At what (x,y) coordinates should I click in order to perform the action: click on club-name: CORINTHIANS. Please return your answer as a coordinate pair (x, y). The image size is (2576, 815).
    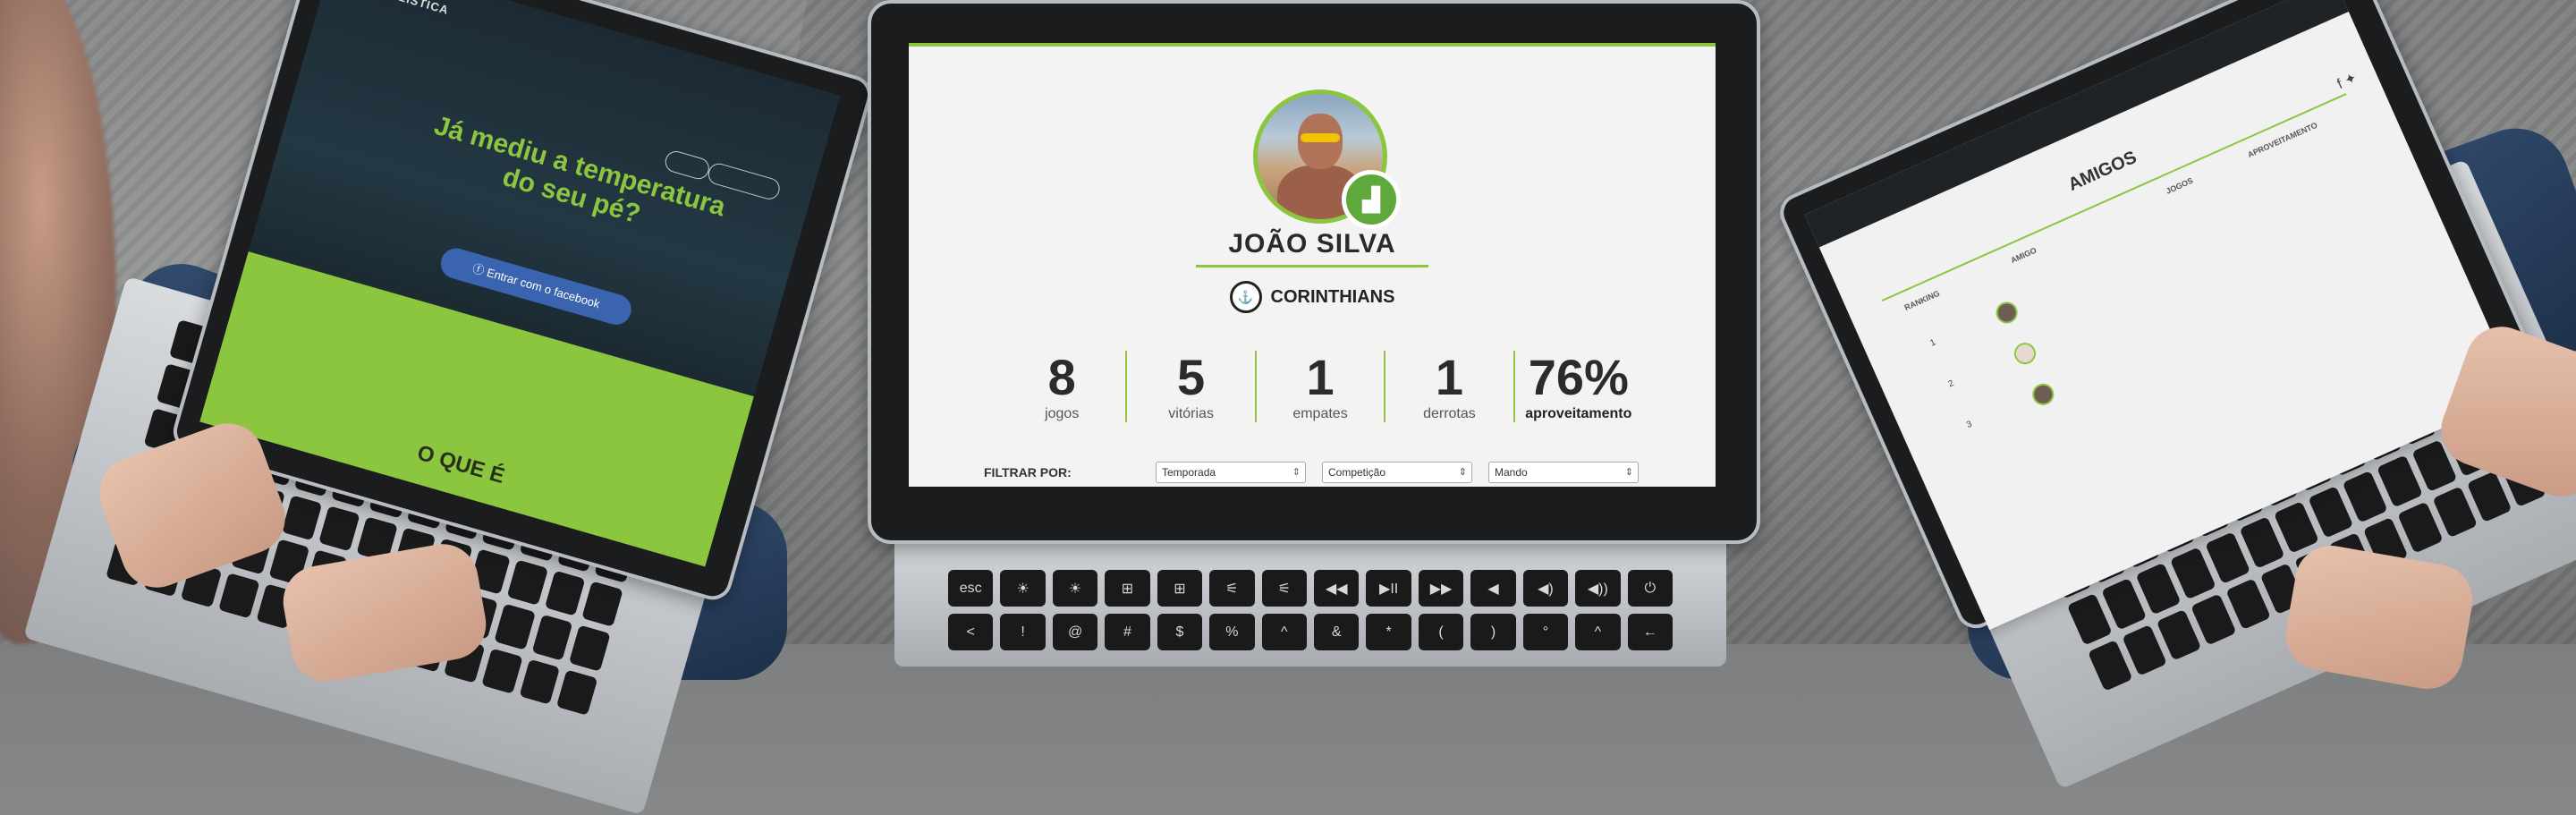
    Looking at the image, I should click on (1332, 296).